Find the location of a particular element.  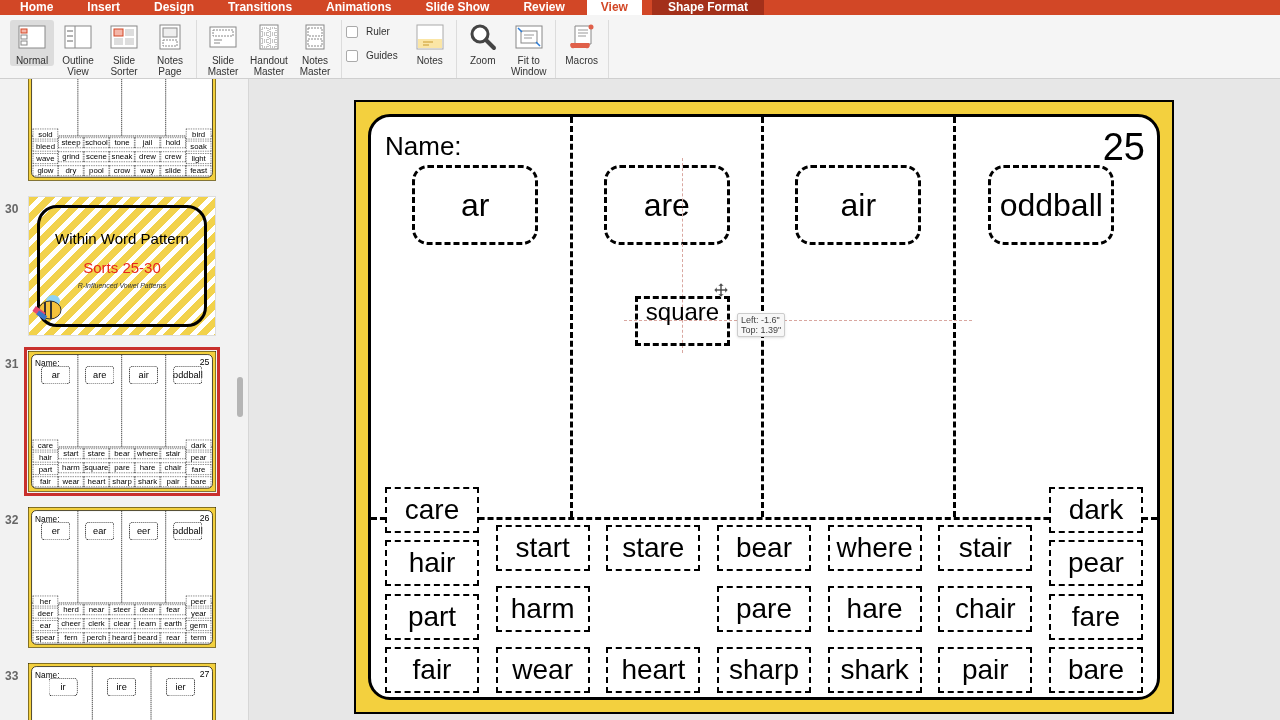

ribbon-button: Macros is located at coordinates (581, 43).